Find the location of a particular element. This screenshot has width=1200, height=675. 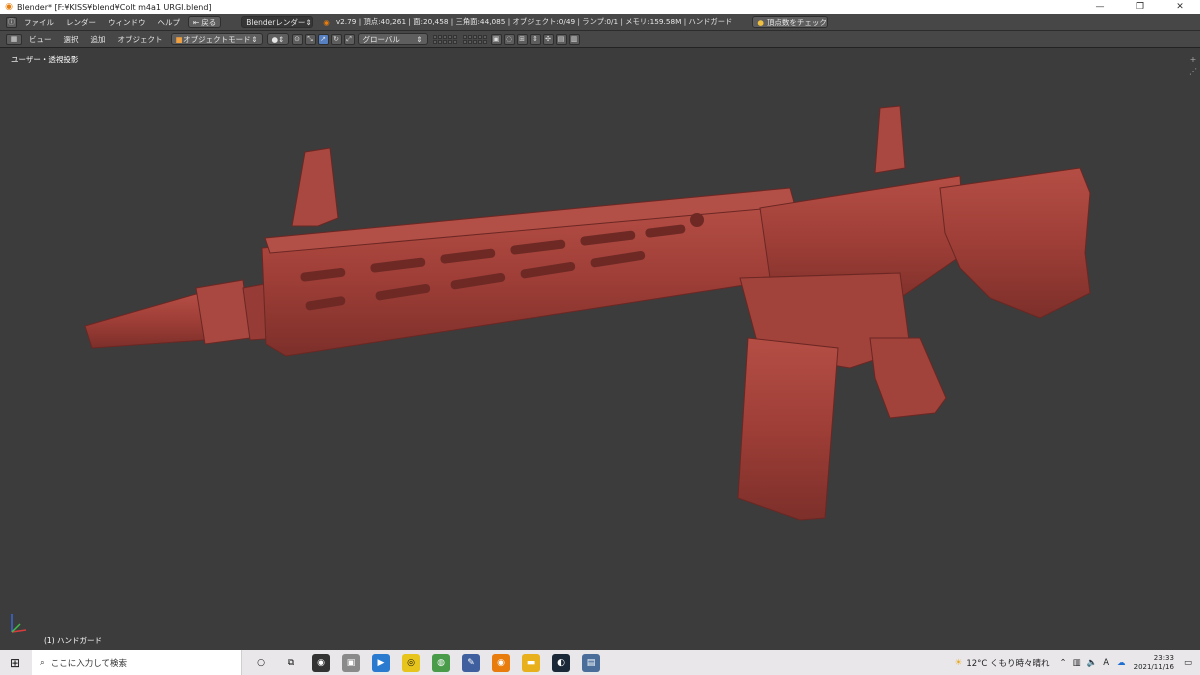

addon-icon: ● is located at coordinates (760, 22).